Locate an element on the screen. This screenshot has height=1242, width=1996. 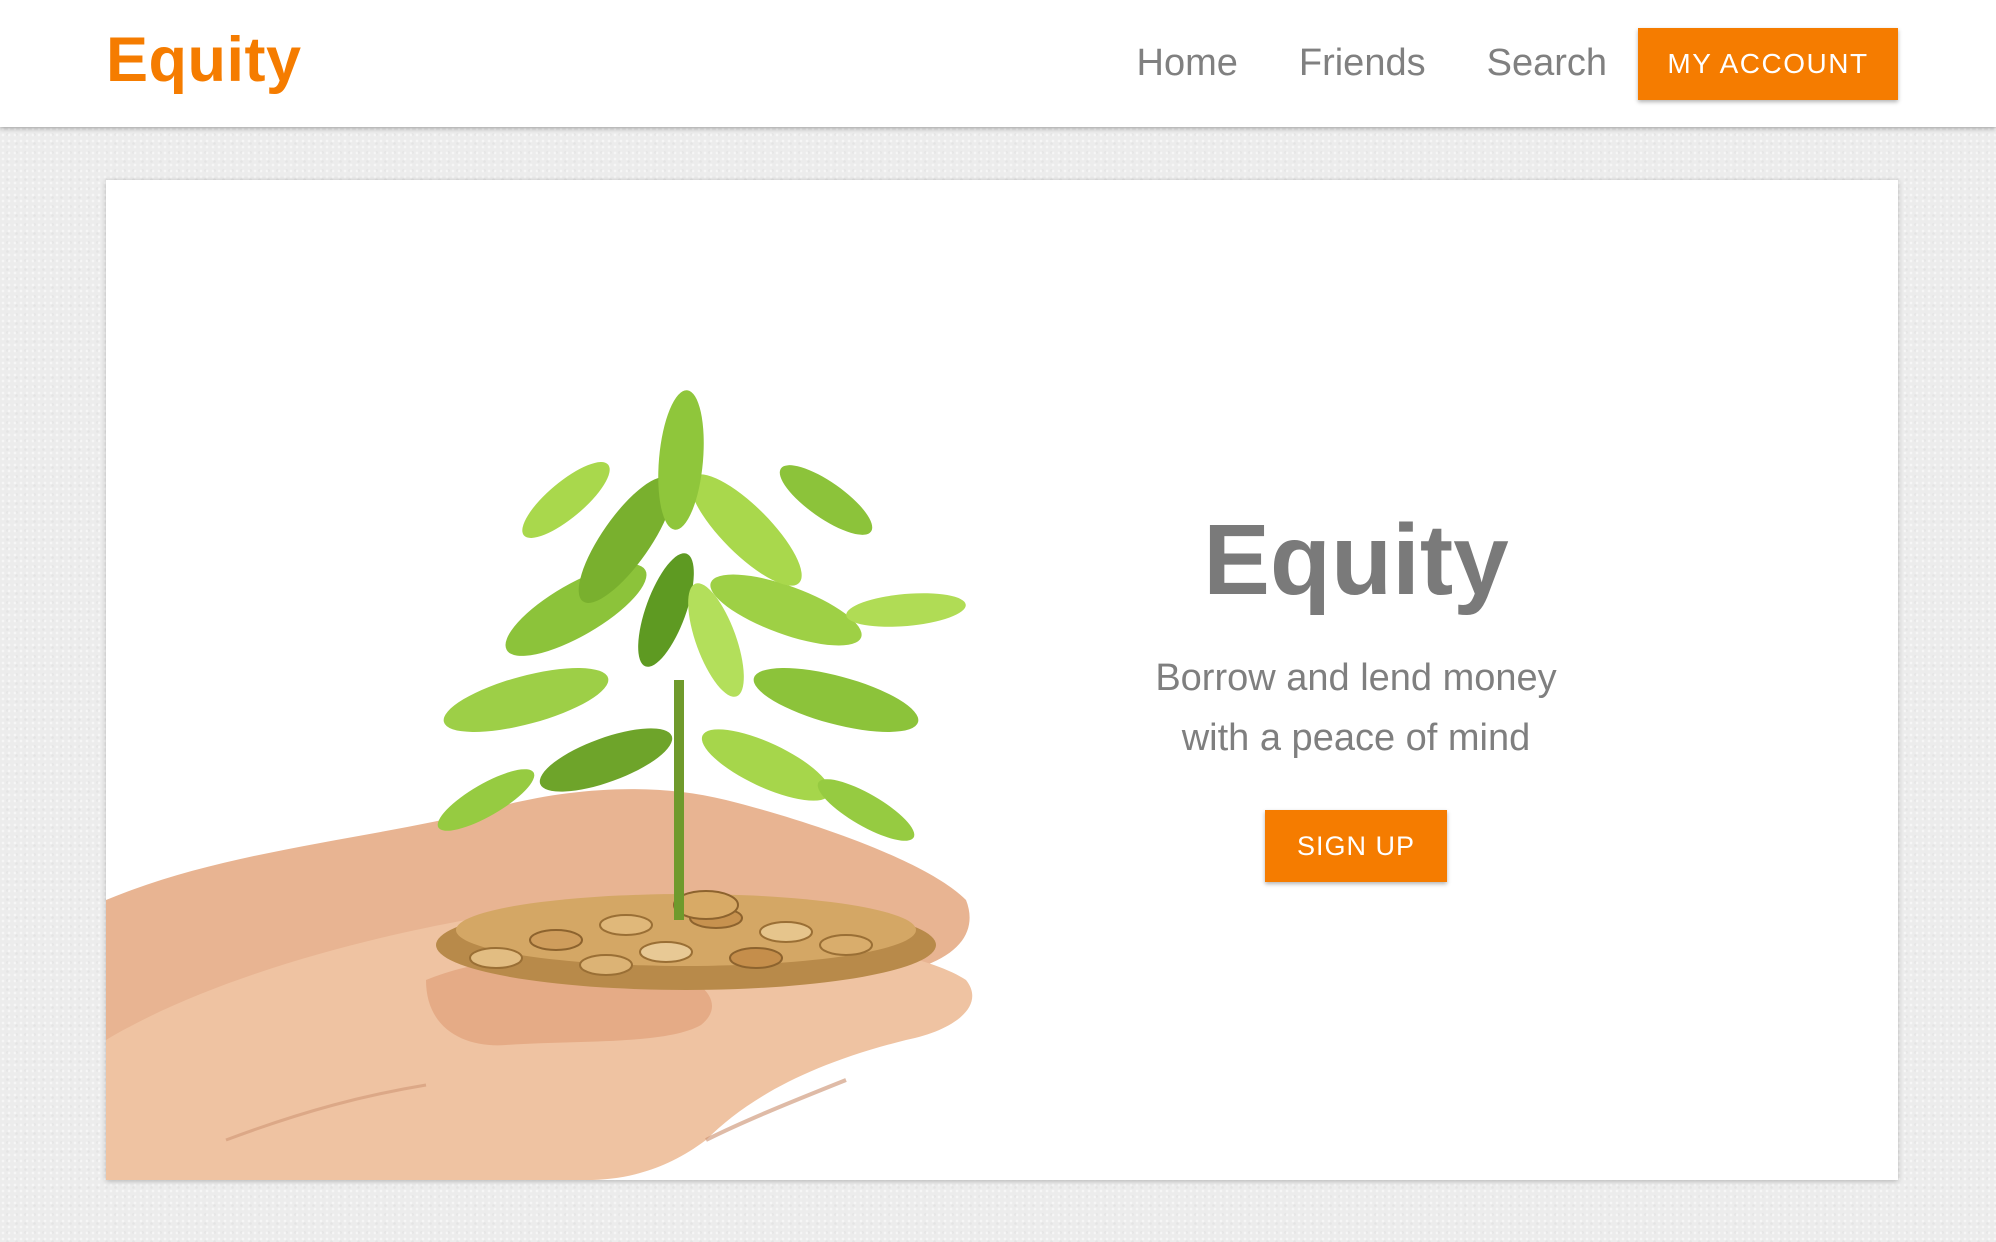
top-navbar: Equity Home Friends Search MY ACCOUNT is located at coordinates (998, 63).